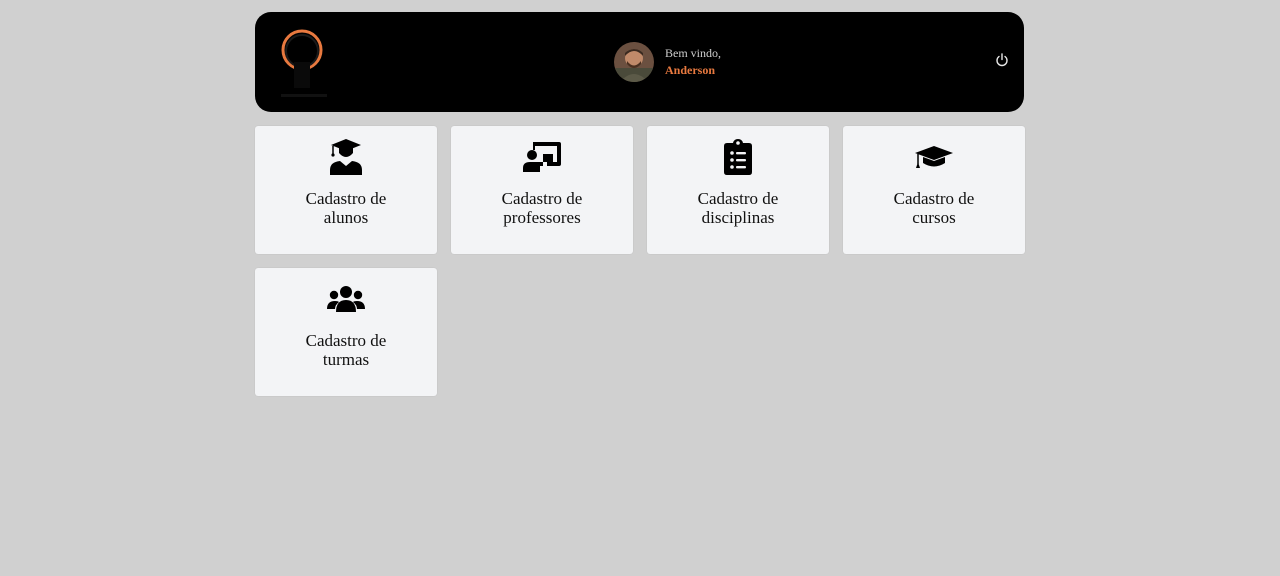 This screenshot has height=576, width=1280. I want to click on card-label: Cadastro de cursos, so click(934, 208).